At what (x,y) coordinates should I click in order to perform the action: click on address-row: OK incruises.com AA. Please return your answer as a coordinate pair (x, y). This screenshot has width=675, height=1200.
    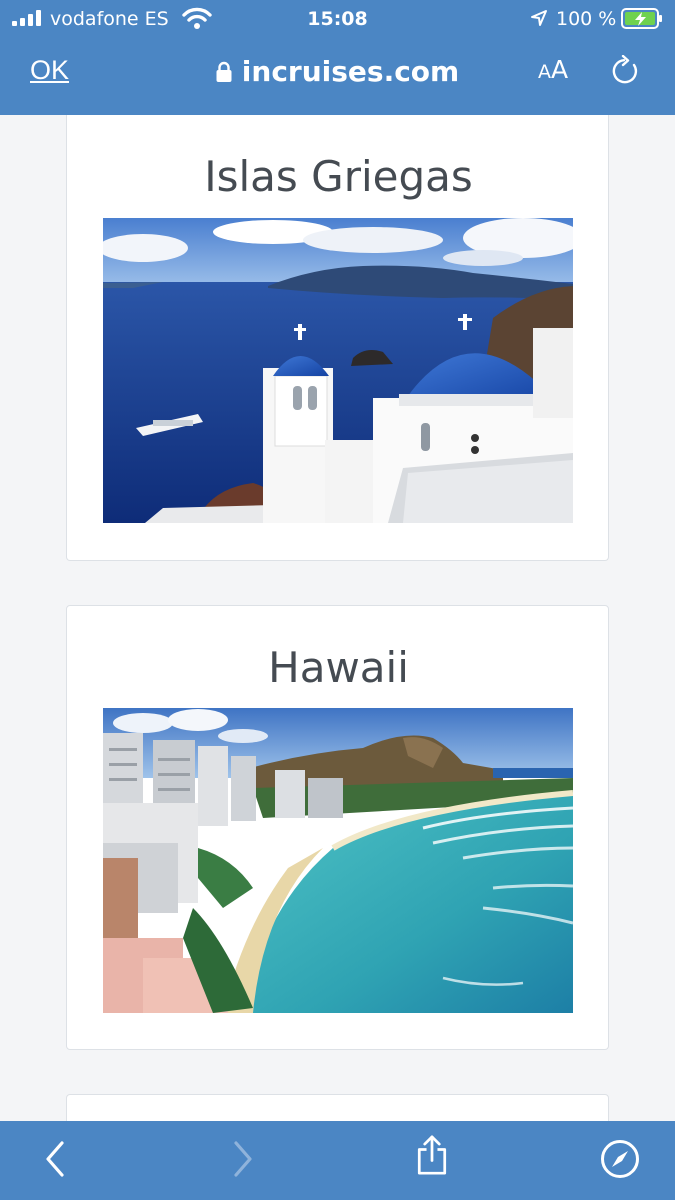
    Looking at the image, I should click on (337, 72).